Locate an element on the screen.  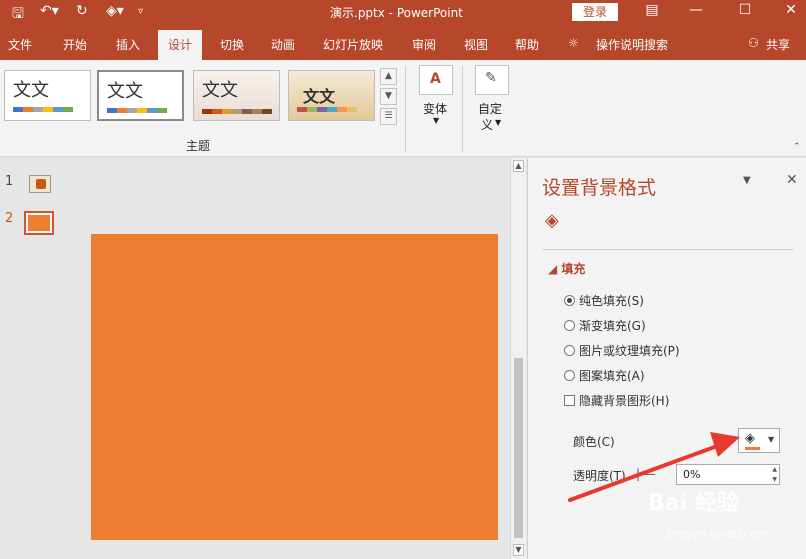
fill-color-button: ◈ ▼ is located at coordinates (759, 440).